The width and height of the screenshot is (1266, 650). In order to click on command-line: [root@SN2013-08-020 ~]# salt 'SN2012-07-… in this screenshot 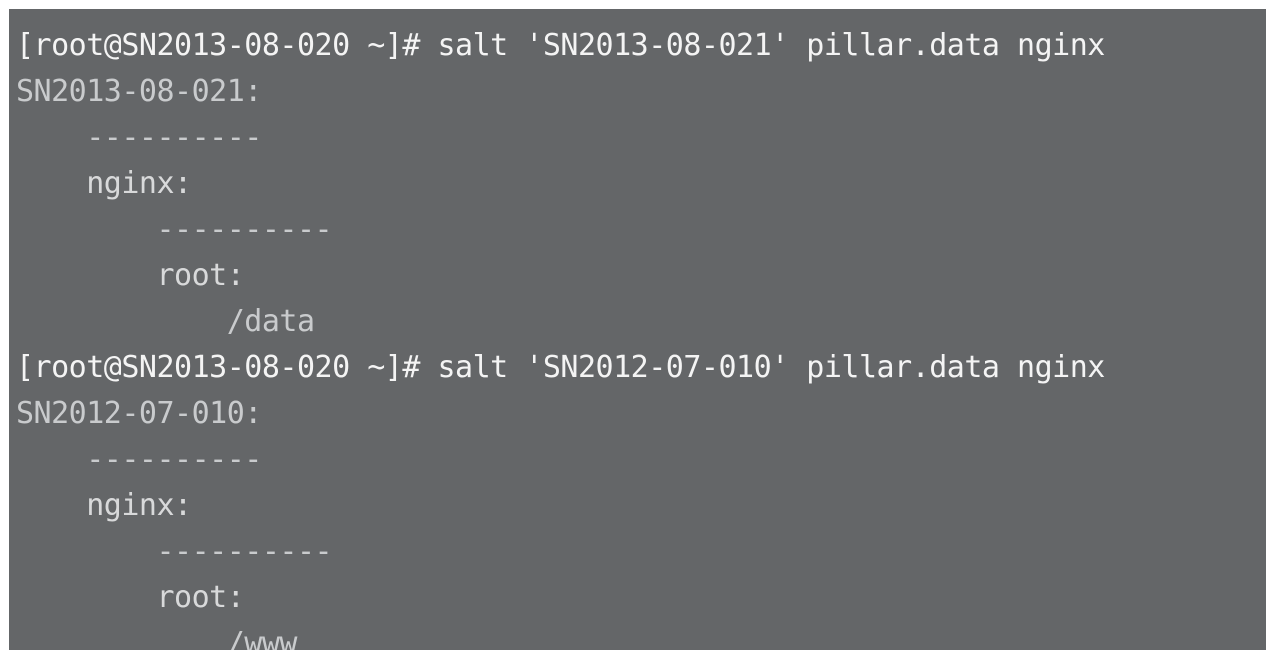, I will do `click(560, 367)`.